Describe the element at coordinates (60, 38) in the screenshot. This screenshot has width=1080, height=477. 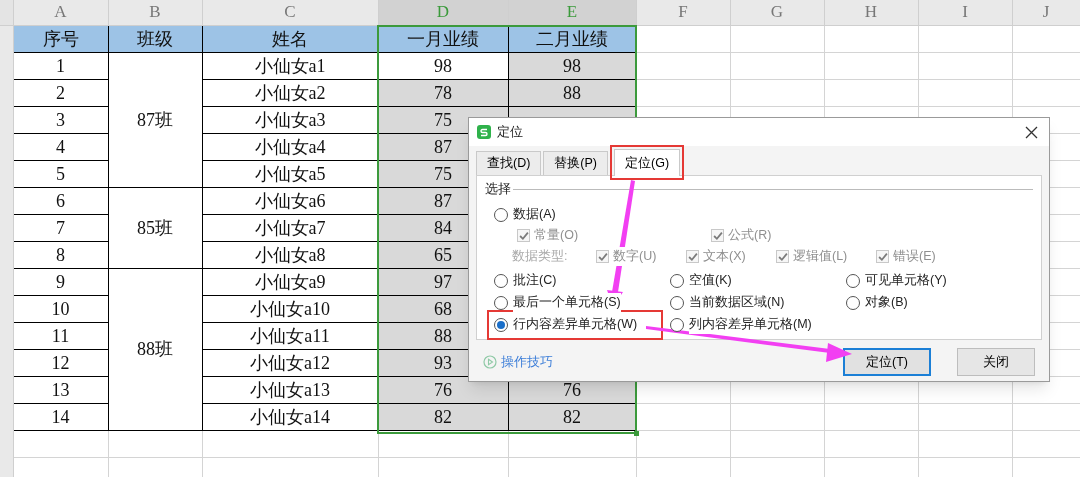
I see `header-cell: 序号` at that location.